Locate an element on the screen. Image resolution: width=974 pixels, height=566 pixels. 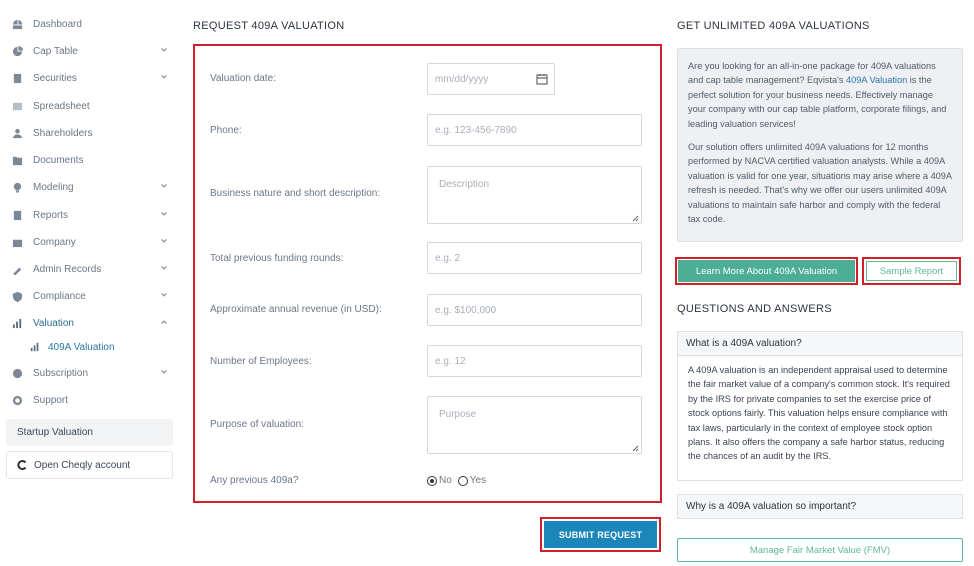
409a-valuation-link: 409A Valuation is located at coordinates (876, 80).